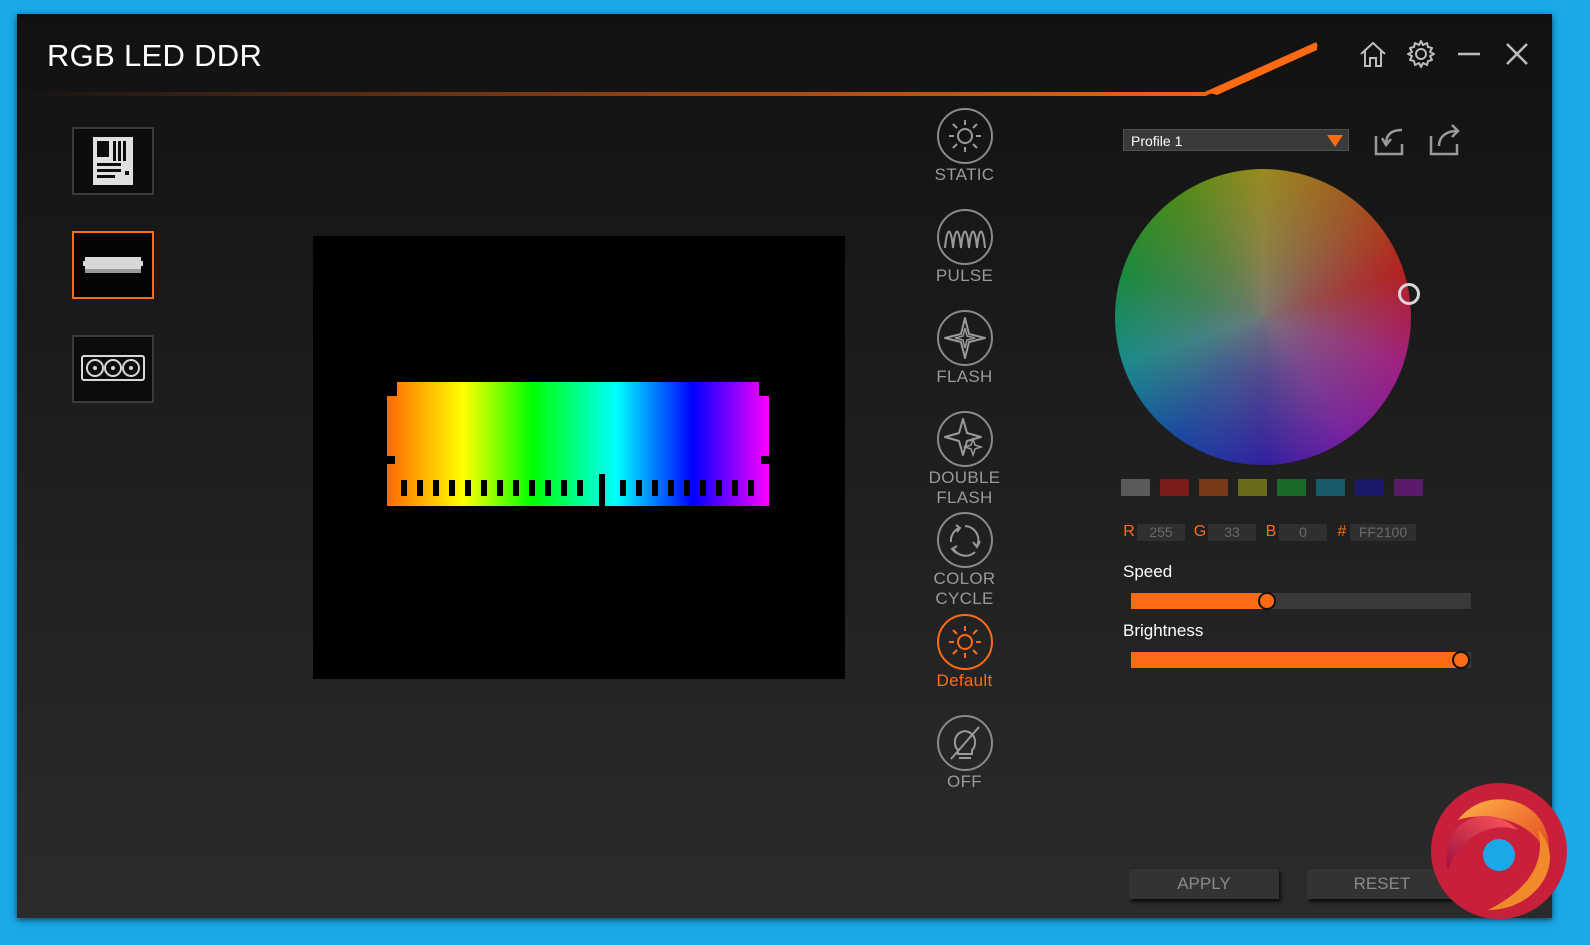 The image size is (1590, 945). What do you see at coordinates (964, 376) in the screenshot?
I see `mode-flash-label: FLASH` at bounding box center [964, 376].